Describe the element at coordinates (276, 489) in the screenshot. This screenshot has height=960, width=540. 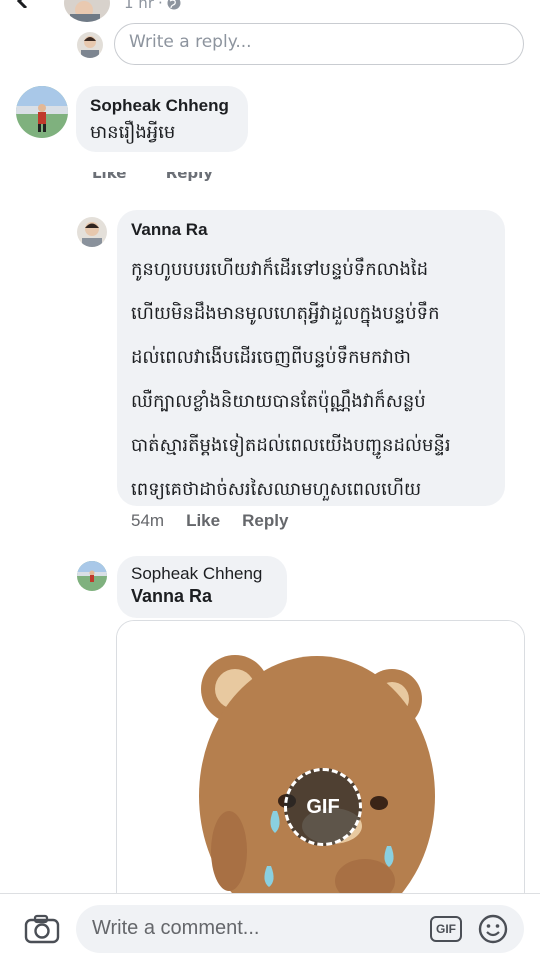
I see `comment-line: ពេទ្យគេថាដាច់សរសៃឈាមហួសពេលហើយ` at that location.